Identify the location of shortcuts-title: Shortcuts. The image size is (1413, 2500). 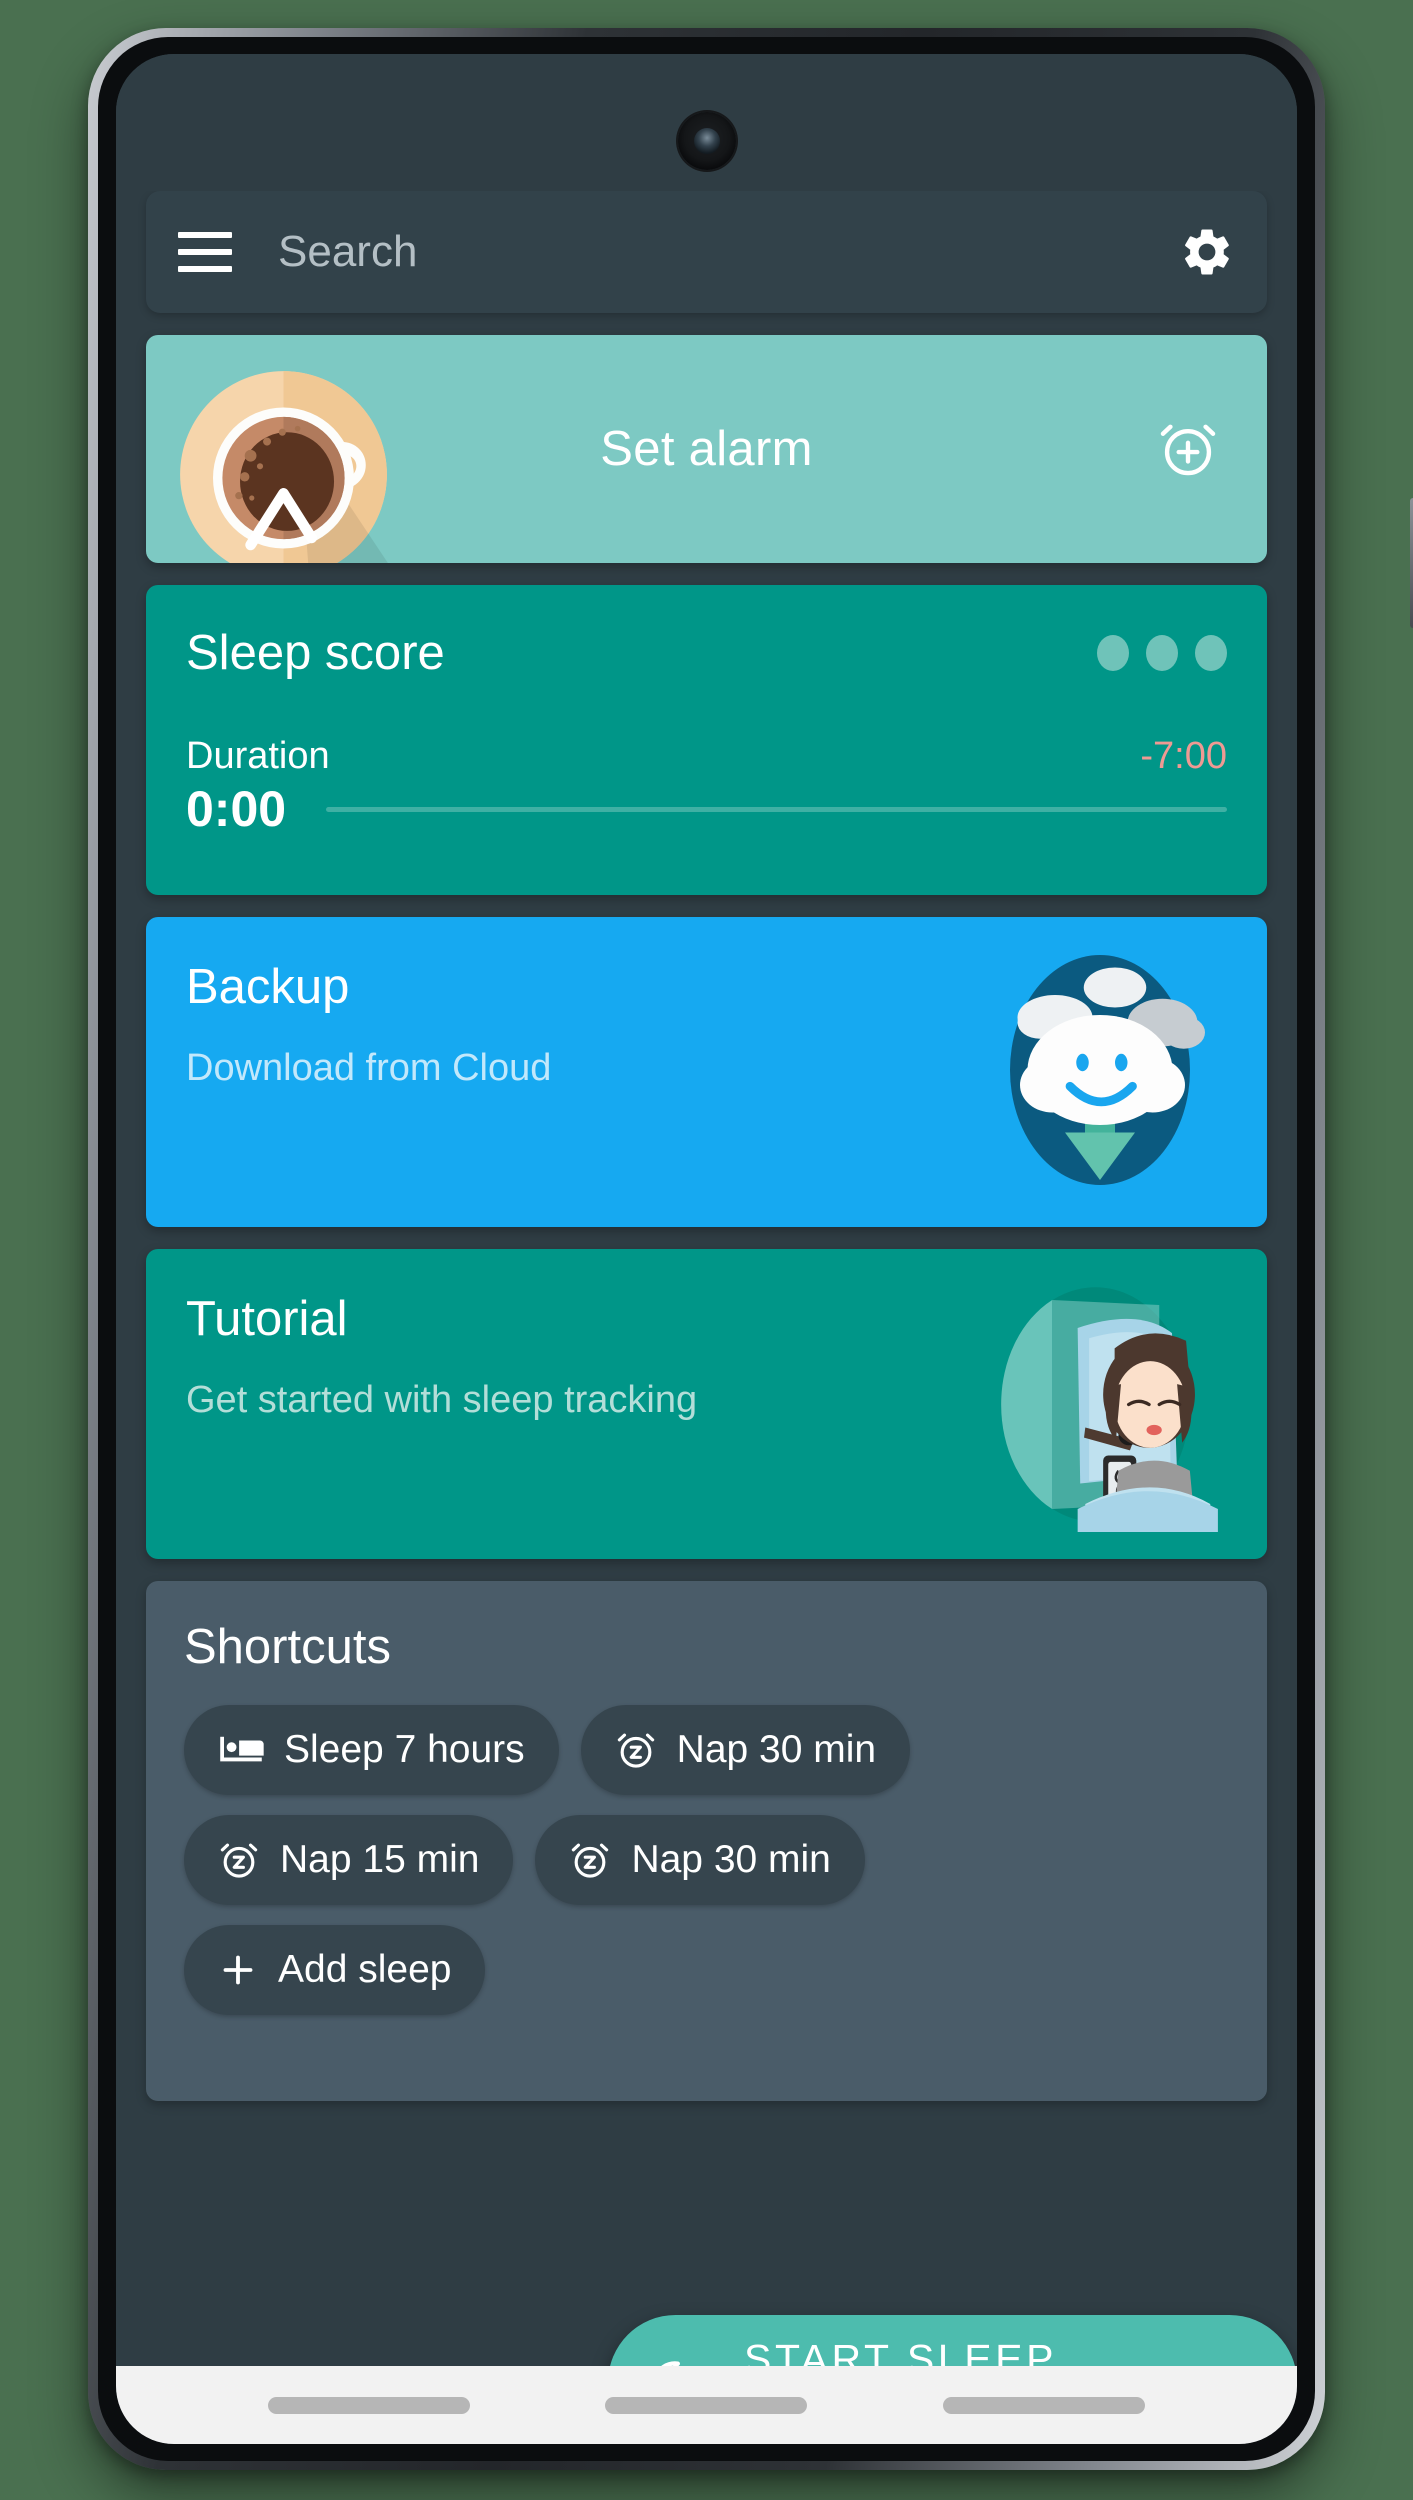
(287, 1647).